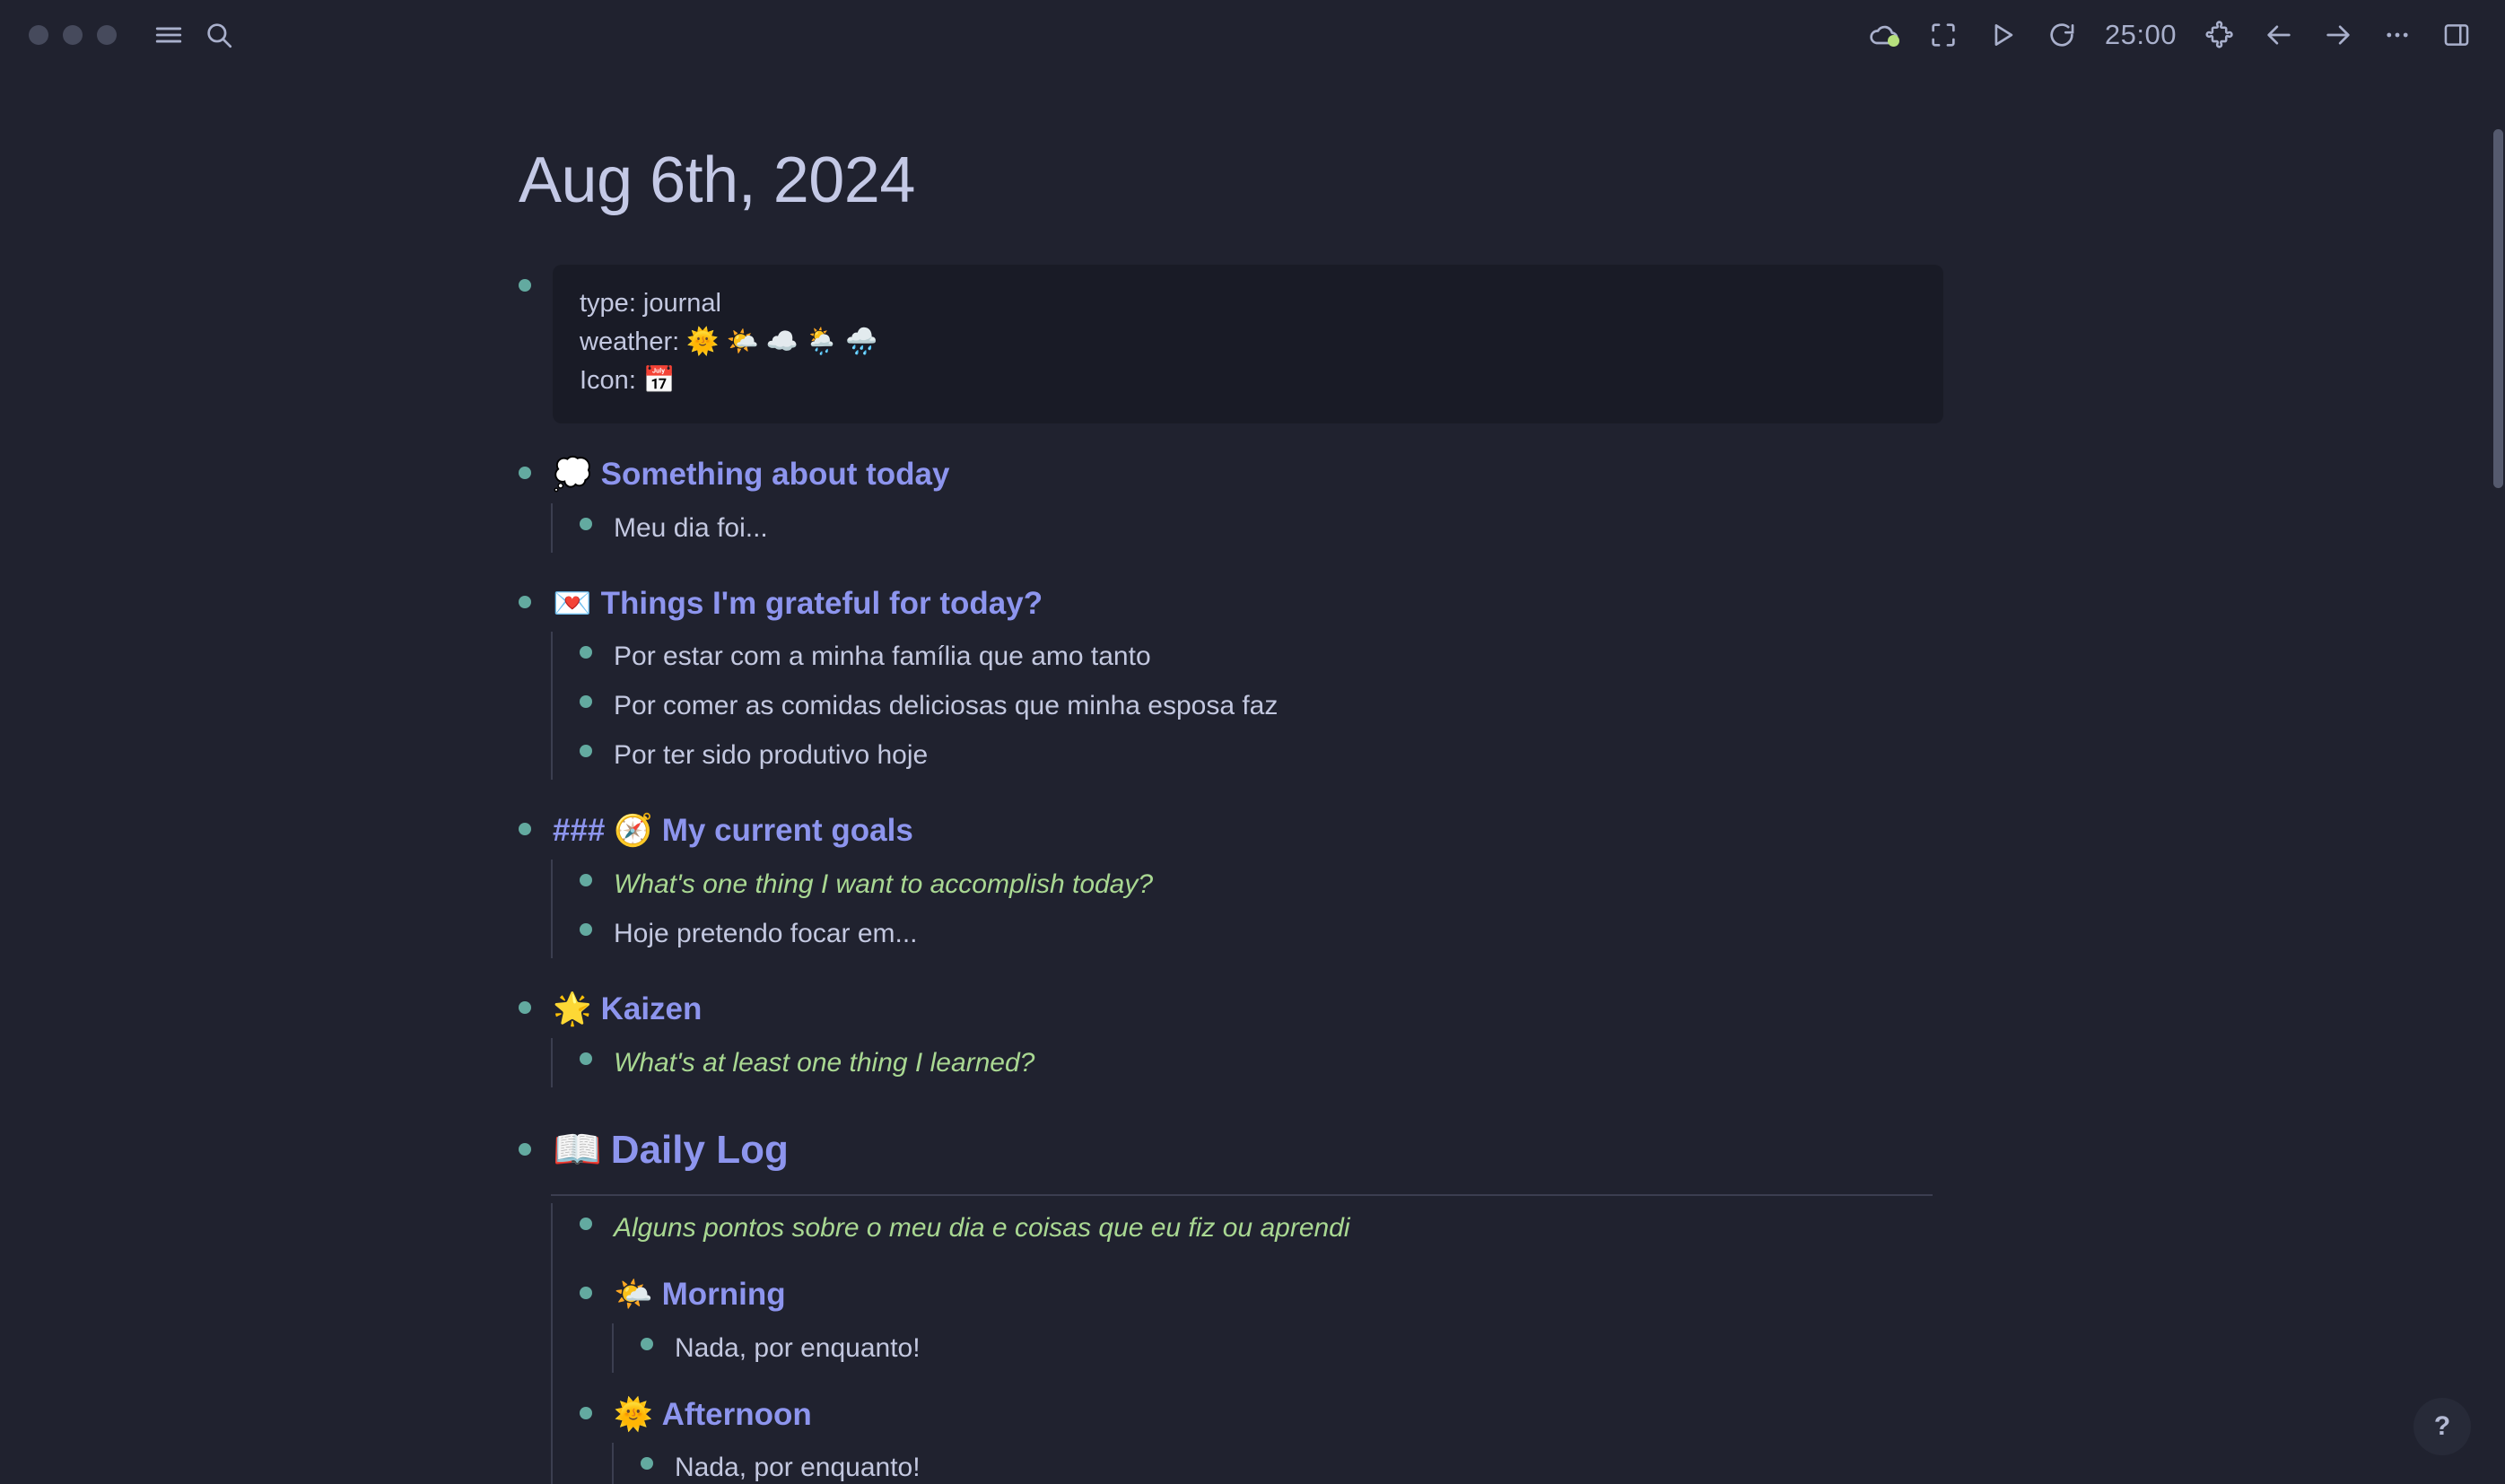 This screenshot has width=2505, height=1484. What do you see at coordinates (2141, 35) in the screenshot?
I see `pomodoro-timer: 25:00` at bounding box center [2141, 35].